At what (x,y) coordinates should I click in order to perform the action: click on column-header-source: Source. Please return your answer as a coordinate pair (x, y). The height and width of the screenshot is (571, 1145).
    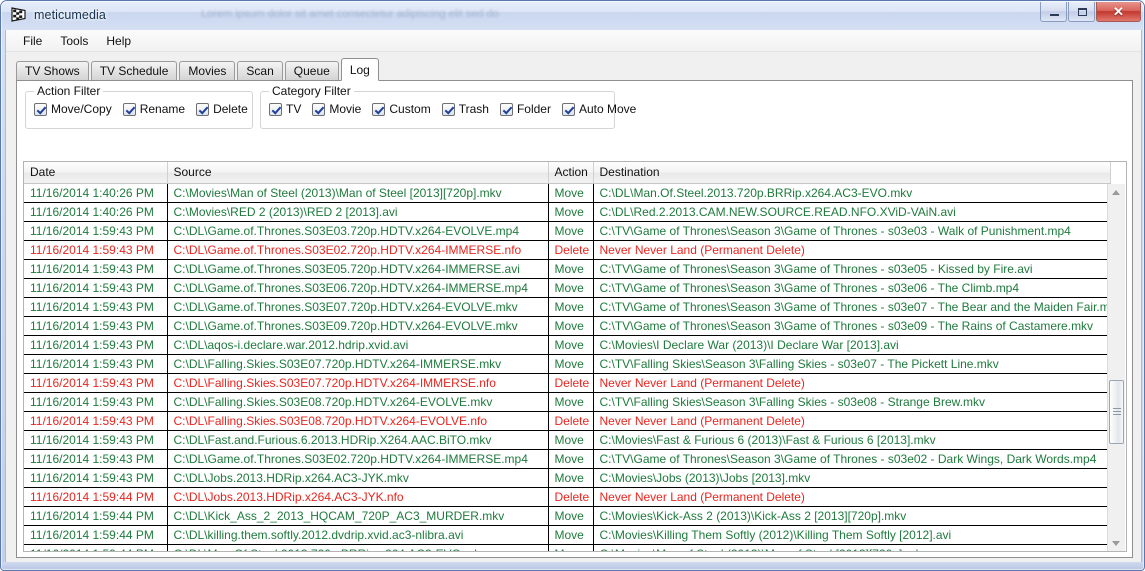
    Looking at the image, I should click on (358, 173).